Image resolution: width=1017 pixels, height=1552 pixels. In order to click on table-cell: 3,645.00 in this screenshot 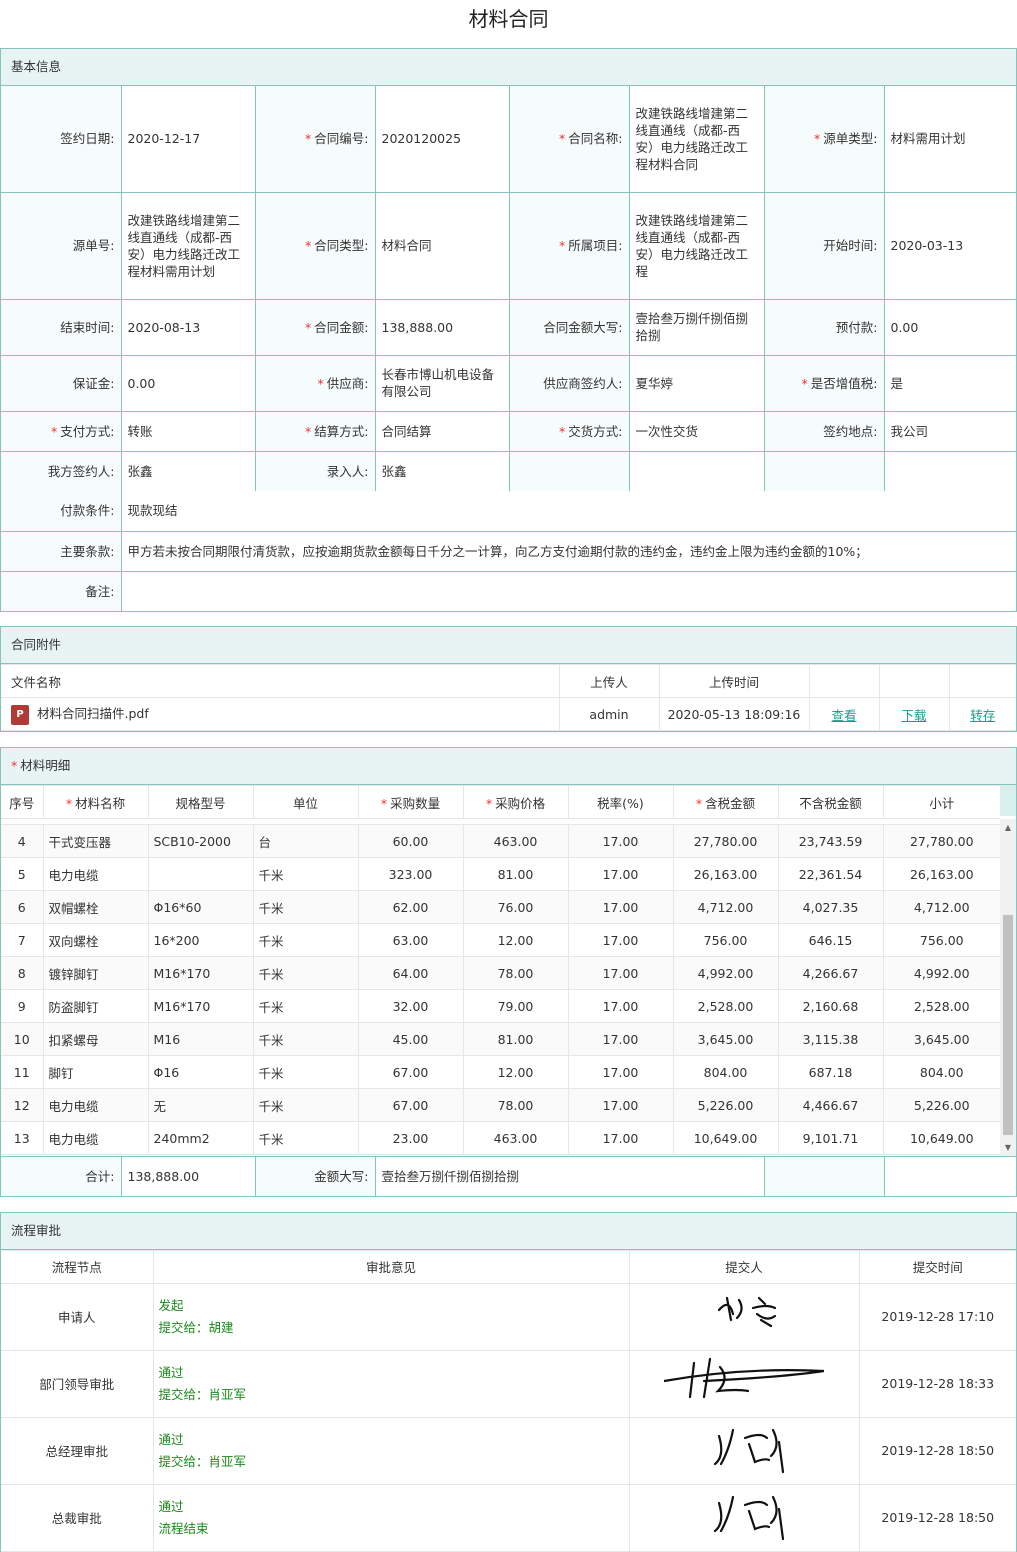, I will do `click(941, 1039)`.